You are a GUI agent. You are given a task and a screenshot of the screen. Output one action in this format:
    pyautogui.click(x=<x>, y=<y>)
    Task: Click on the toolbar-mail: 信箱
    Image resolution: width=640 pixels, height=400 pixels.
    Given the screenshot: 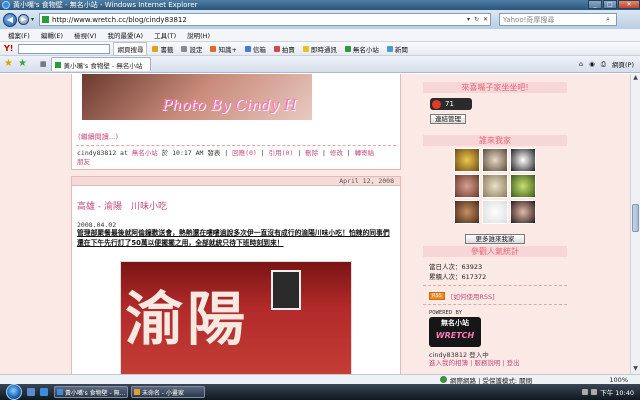 What is the action you would take?
    pyautogui.click(x=255, y=49)
    